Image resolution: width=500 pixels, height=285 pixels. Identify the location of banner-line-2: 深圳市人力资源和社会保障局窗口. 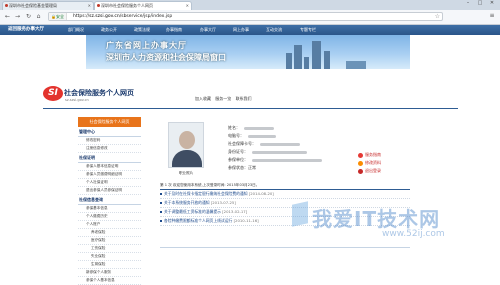
(166, 57).